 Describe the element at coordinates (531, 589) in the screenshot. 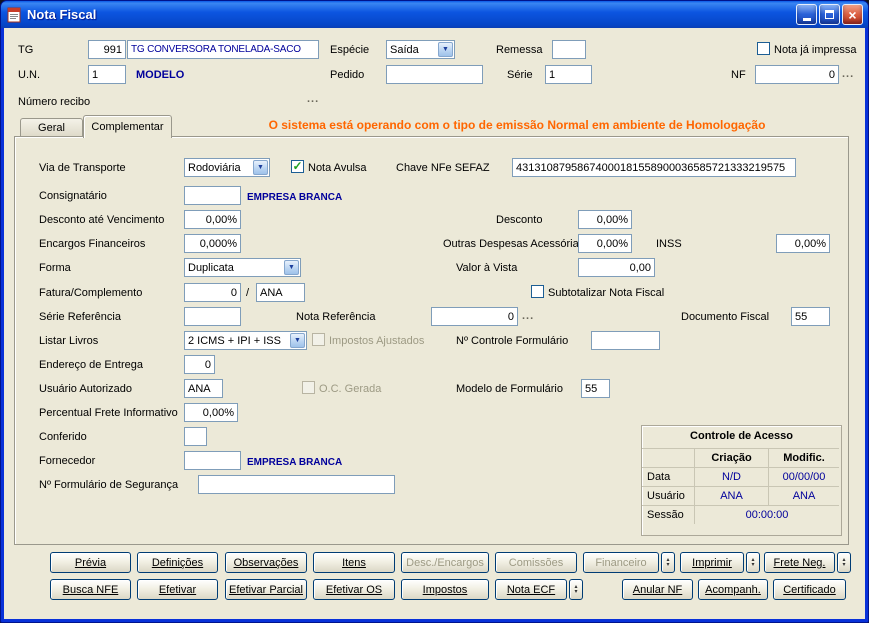

I see `nota-ecf-button: Nota ECF` at that location.